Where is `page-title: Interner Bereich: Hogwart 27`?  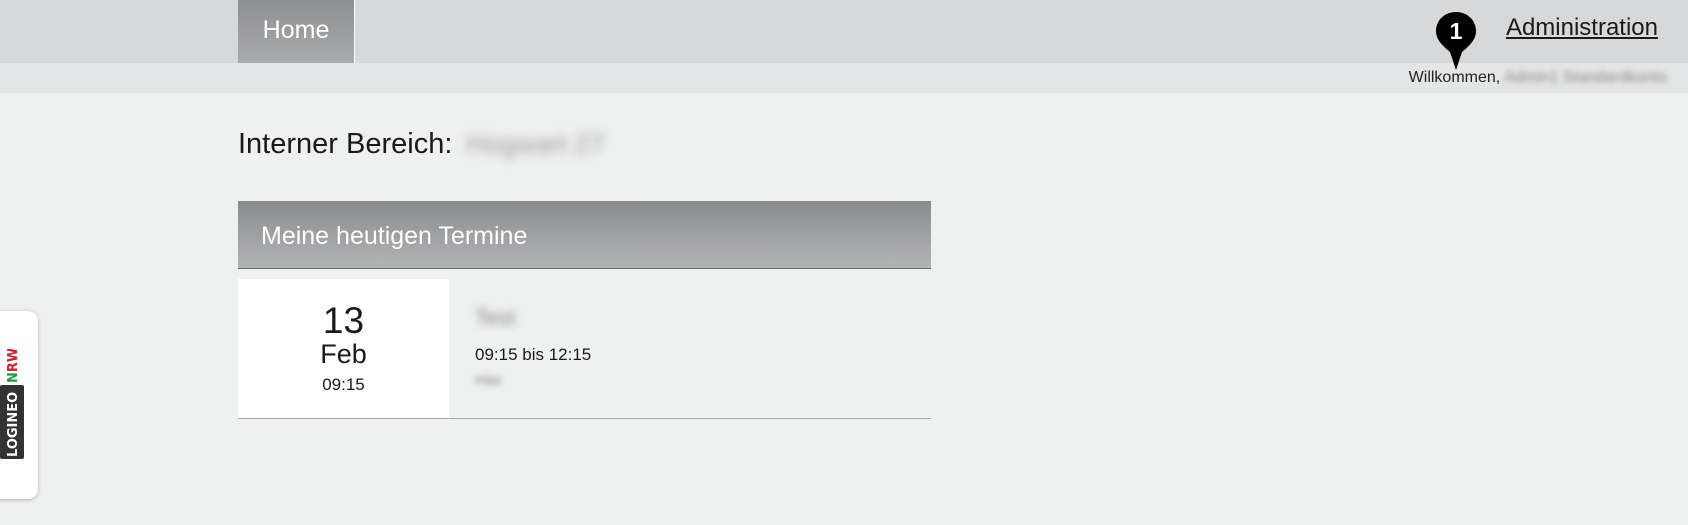 page-title: Interner Bereich: Hogwart 27 is located at coordinates (421, 144).